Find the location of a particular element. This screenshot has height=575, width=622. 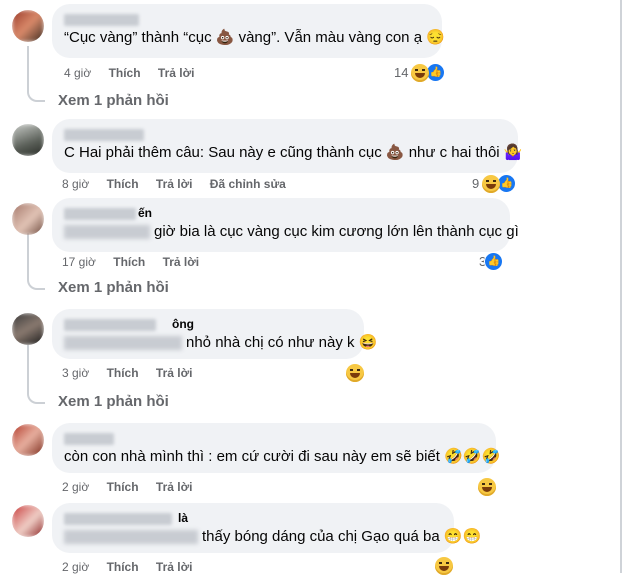

comment-actions: 8 giờ Thích Trả lời Đã chỉnh sửa is located at coordinates (181, 184).